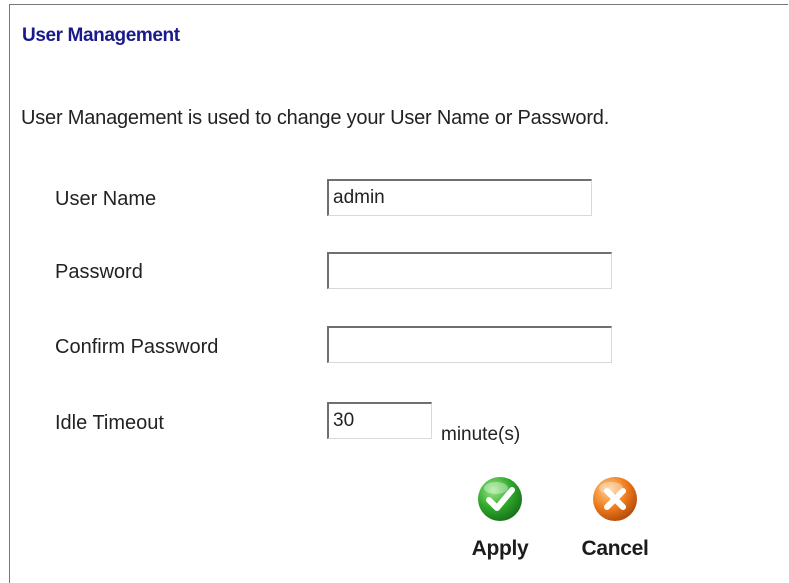 This screenshot has height=583, width=789. I want to click on idle-timeout-label: Idle Timeout, so click(109, 423).